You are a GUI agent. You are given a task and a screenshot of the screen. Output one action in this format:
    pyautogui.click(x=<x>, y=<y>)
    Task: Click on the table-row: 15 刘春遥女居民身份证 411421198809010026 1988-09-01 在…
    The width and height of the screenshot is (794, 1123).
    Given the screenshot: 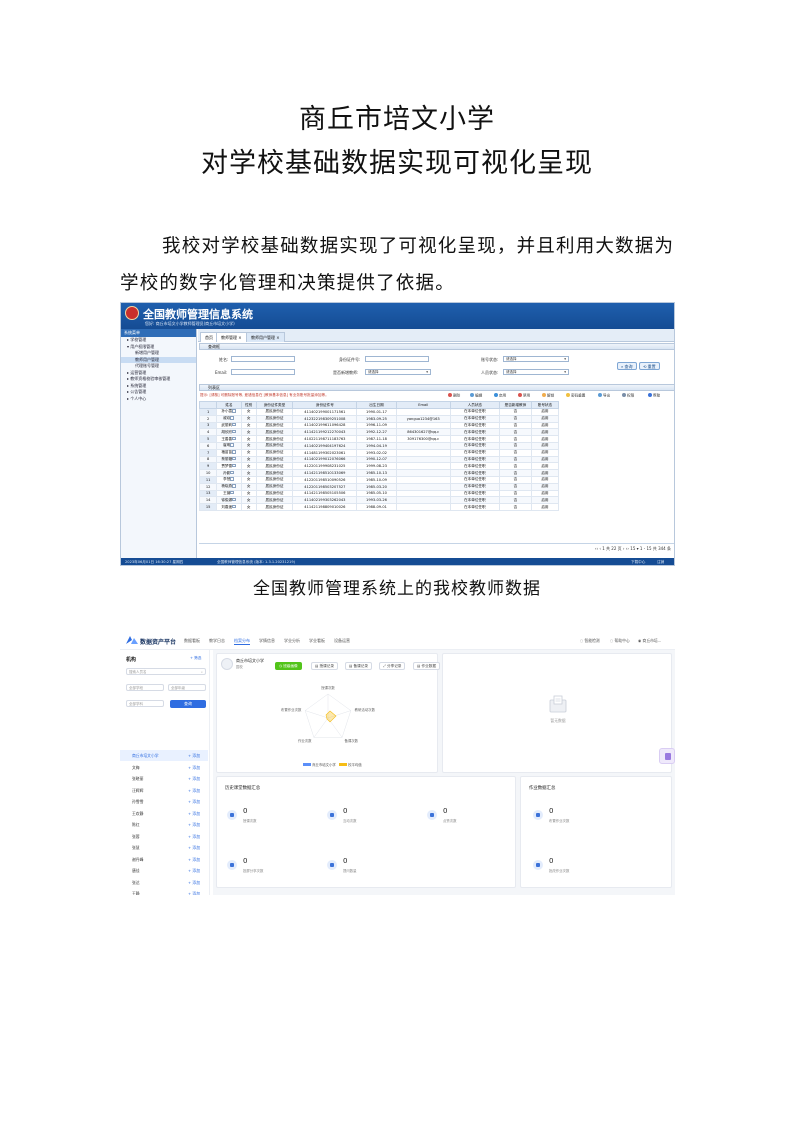 What is the action you would take?
    pyautogui.click(x=379, y=507)
    